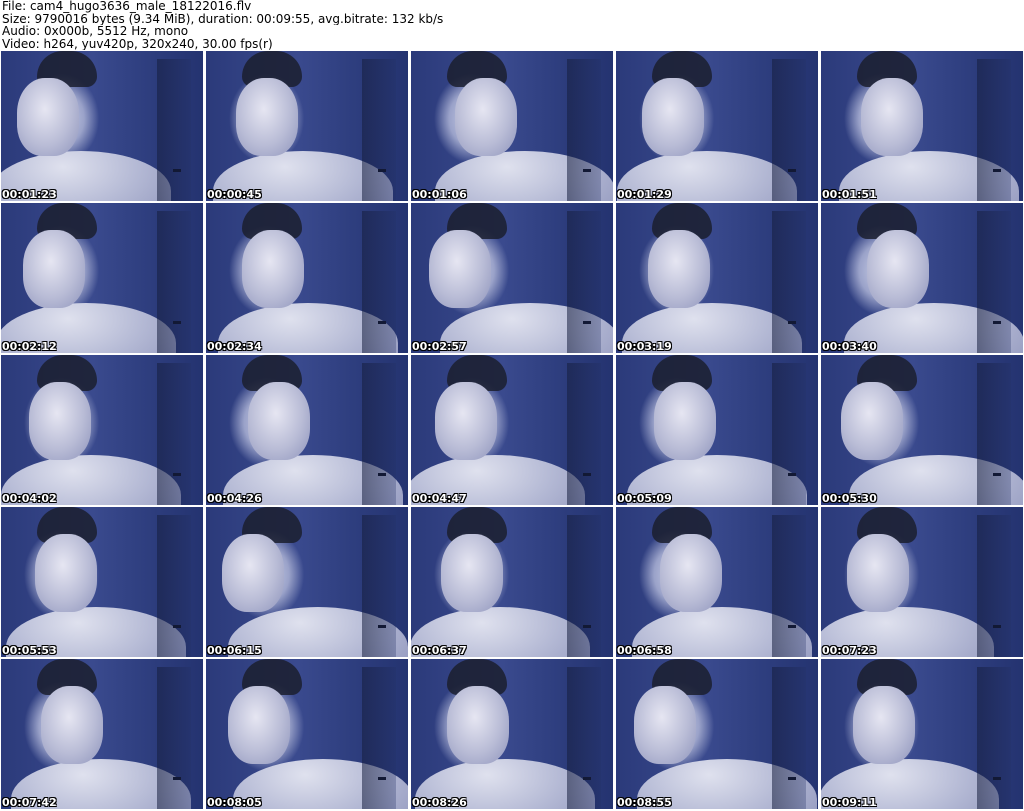  Describe the element at coordinates (644, 802) in the screenshot. I see `thumbnail-timestamp: 00:08:55` at that location.